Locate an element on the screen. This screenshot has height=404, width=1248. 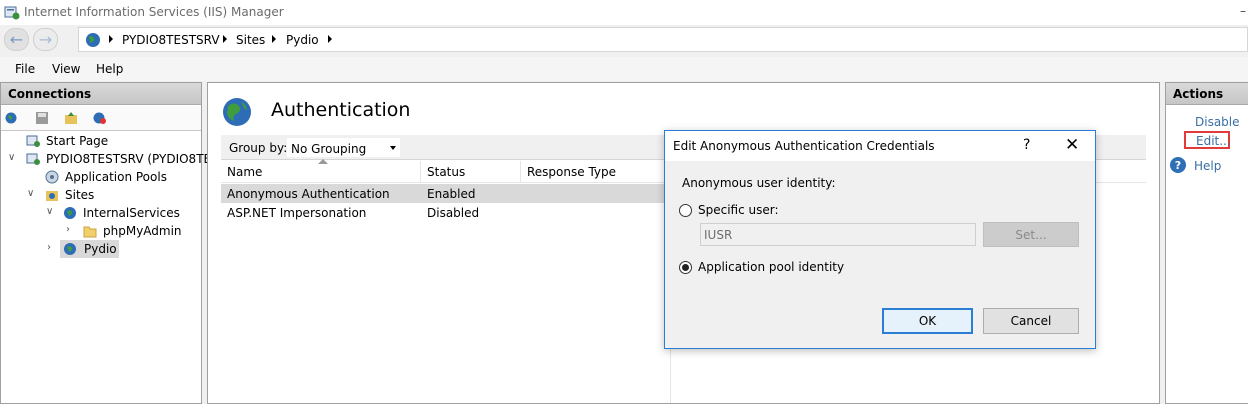
tree-item-pydio: › Pydio is located at coordinates (101, 249).